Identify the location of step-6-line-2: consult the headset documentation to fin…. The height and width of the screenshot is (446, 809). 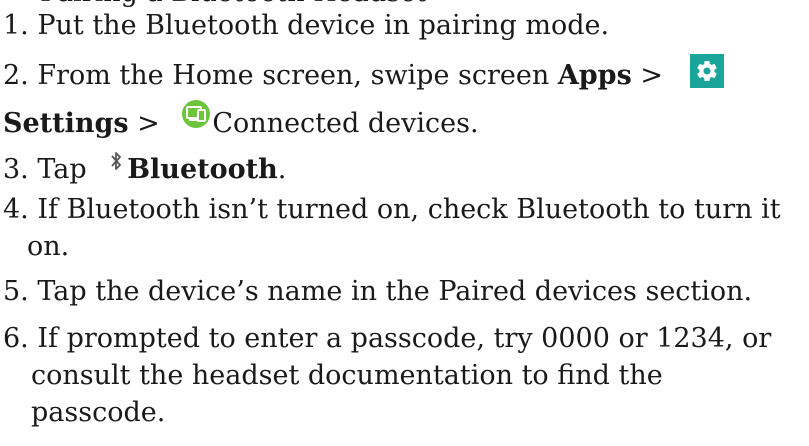
(347, 376).